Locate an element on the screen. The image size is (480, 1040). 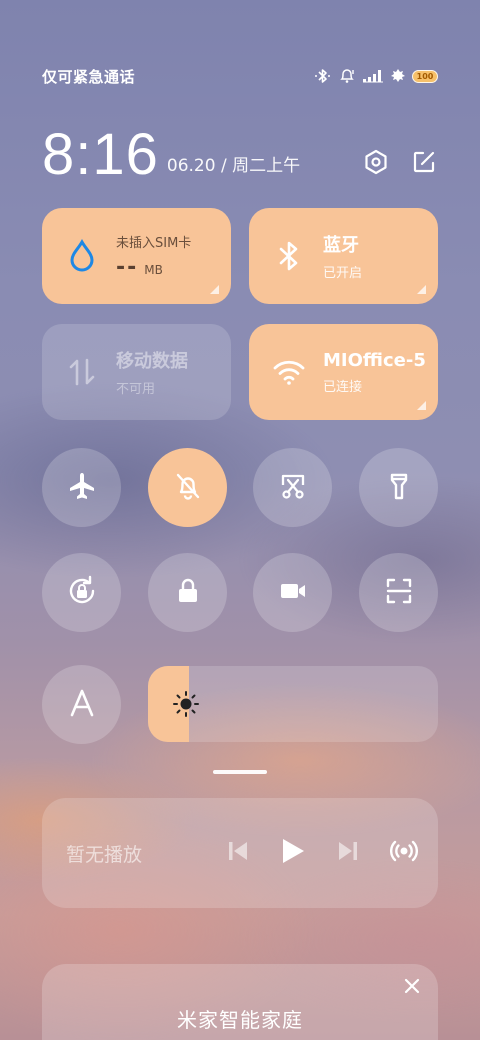
previous-icon is located at coordinates (238, 853).